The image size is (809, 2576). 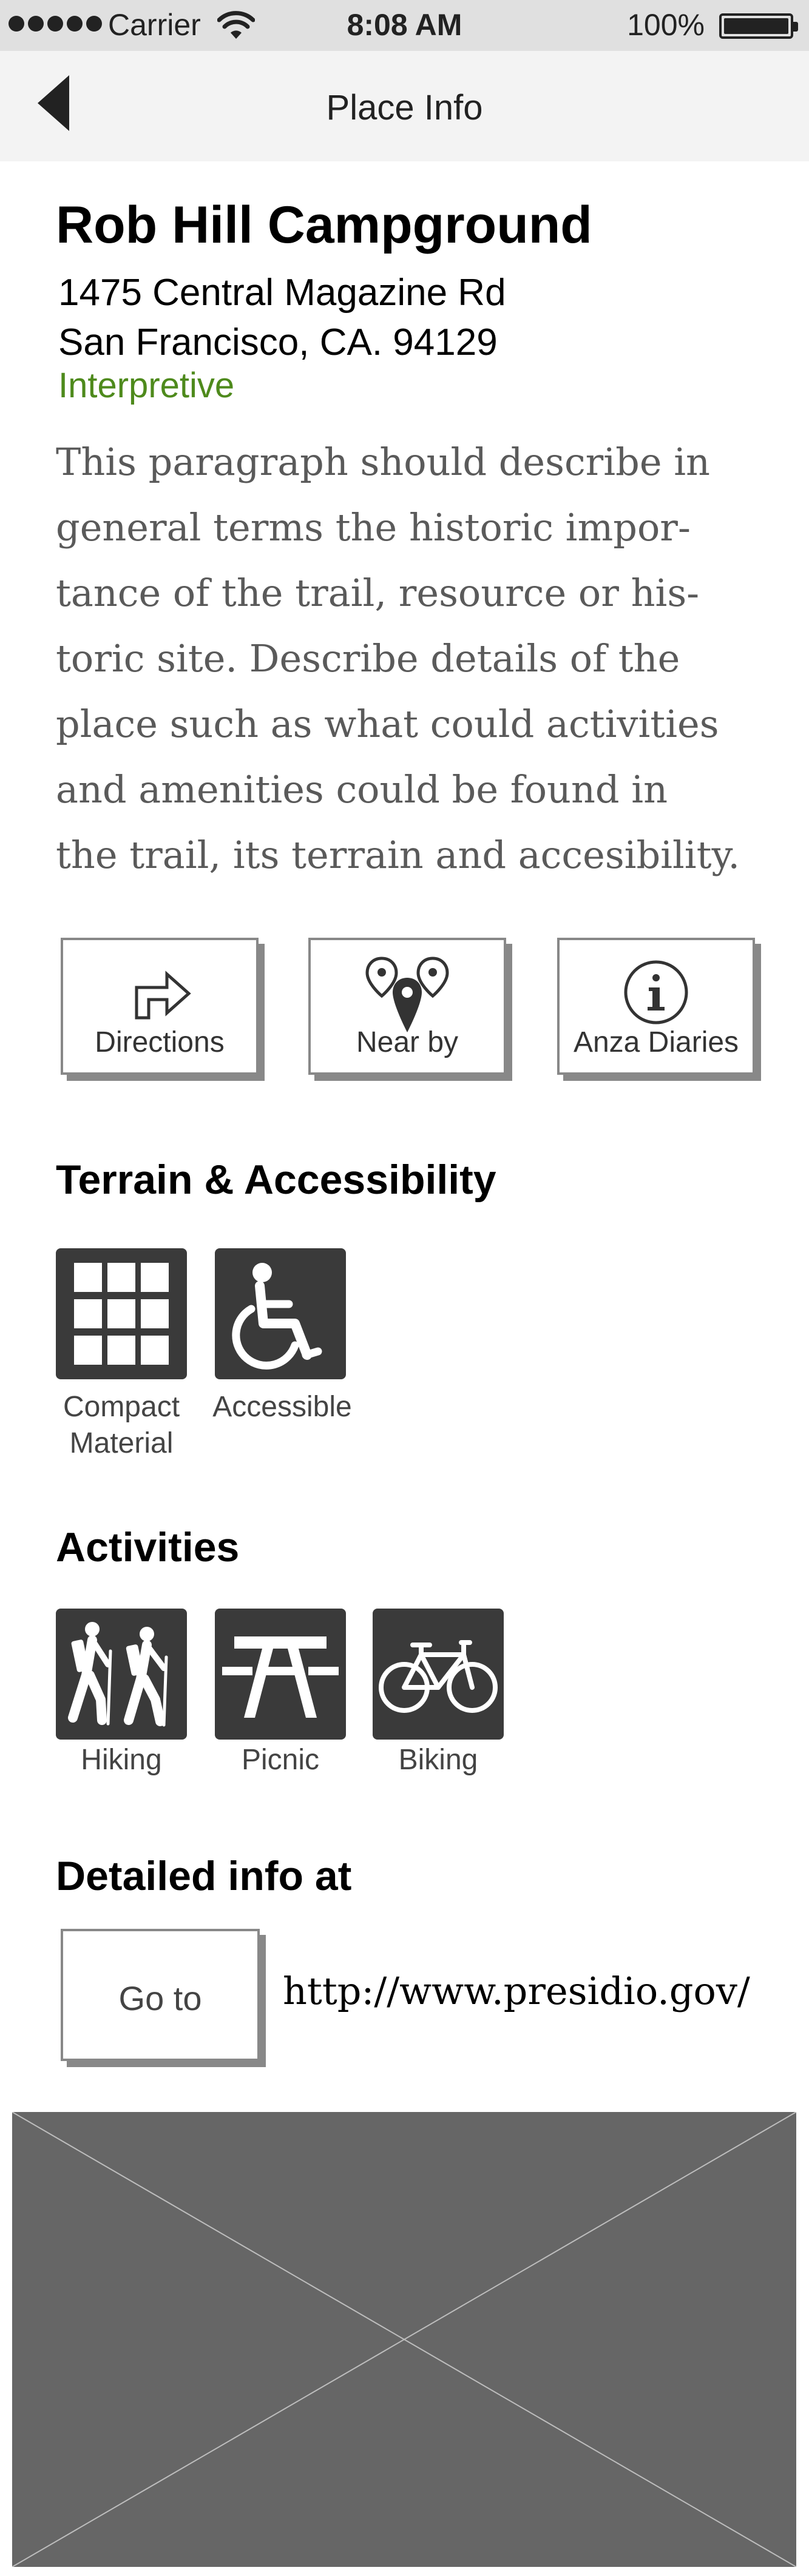 What do you see at coordinates (378, 593) in the screenshot?
I see `description-line: tance of the trail, resource or his-` at bounding box center [378, 593].